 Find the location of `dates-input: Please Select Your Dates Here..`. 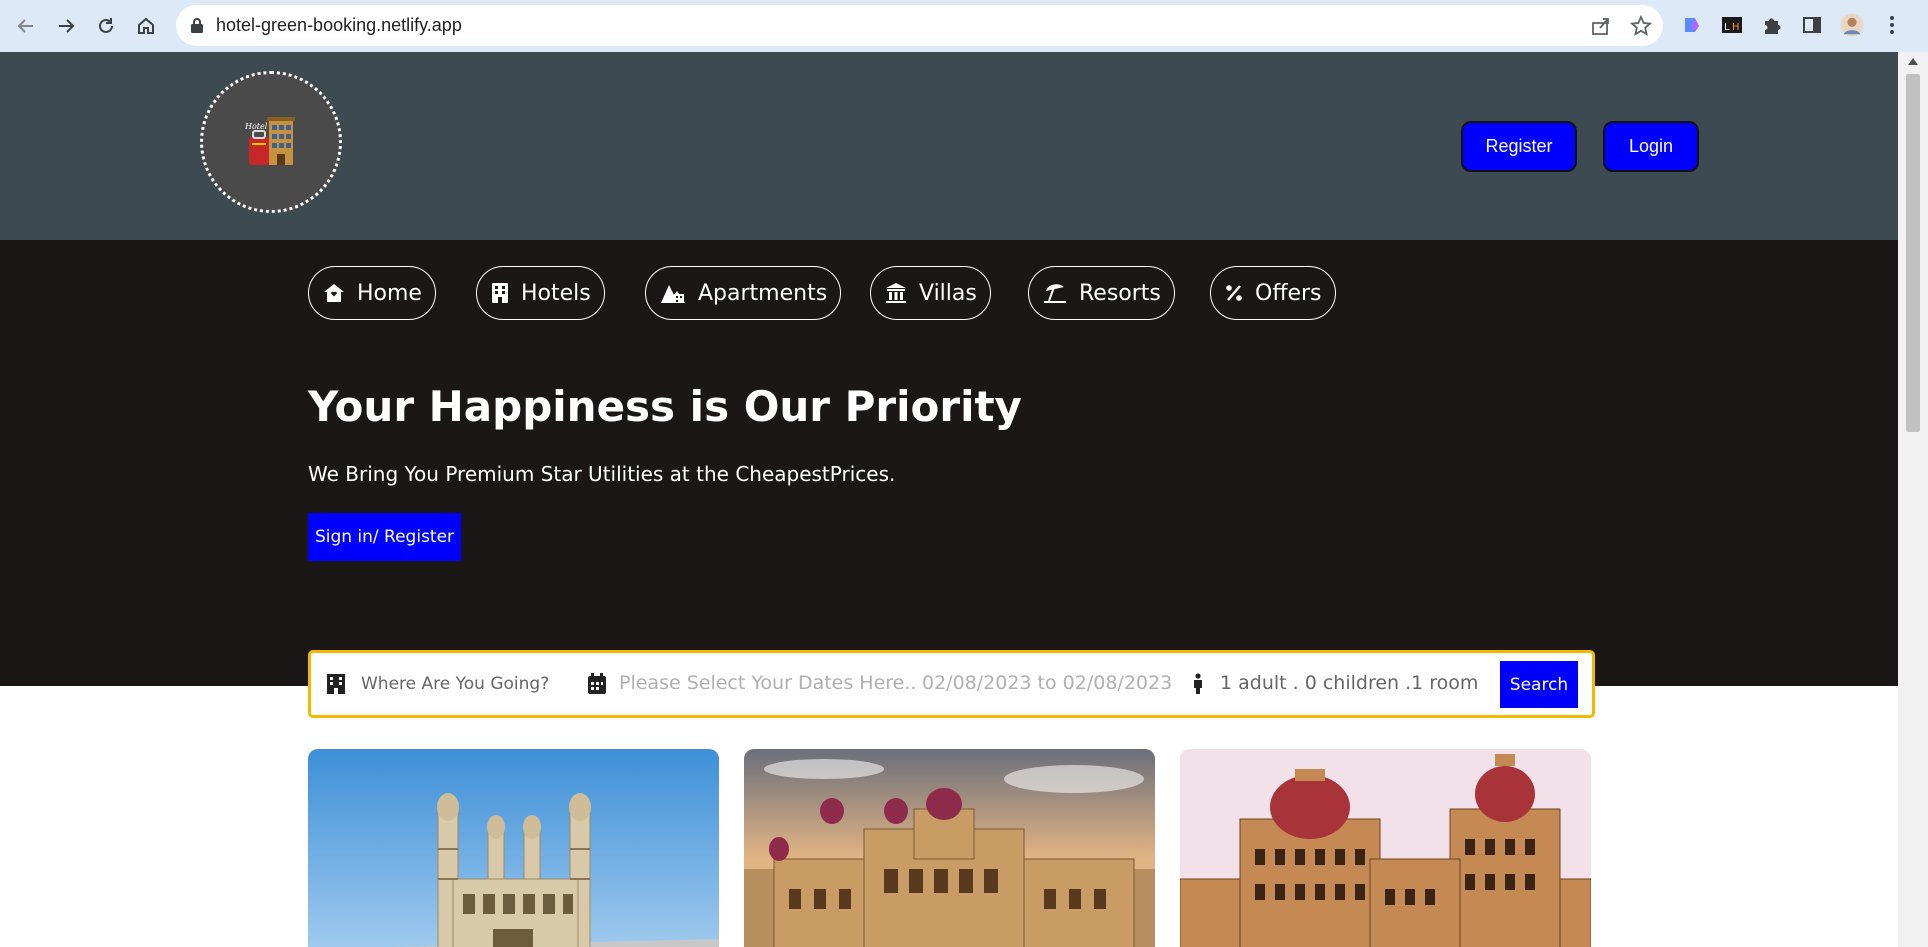

dates-input: Please Select Your Dates Here.. is located at coordinates (767, 683).